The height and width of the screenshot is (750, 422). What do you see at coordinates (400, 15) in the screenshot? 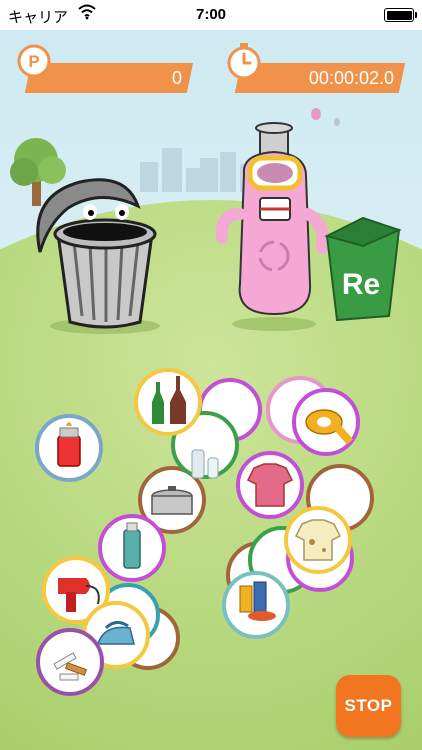
I see `battery-icon` at bounding box center [400, 15].